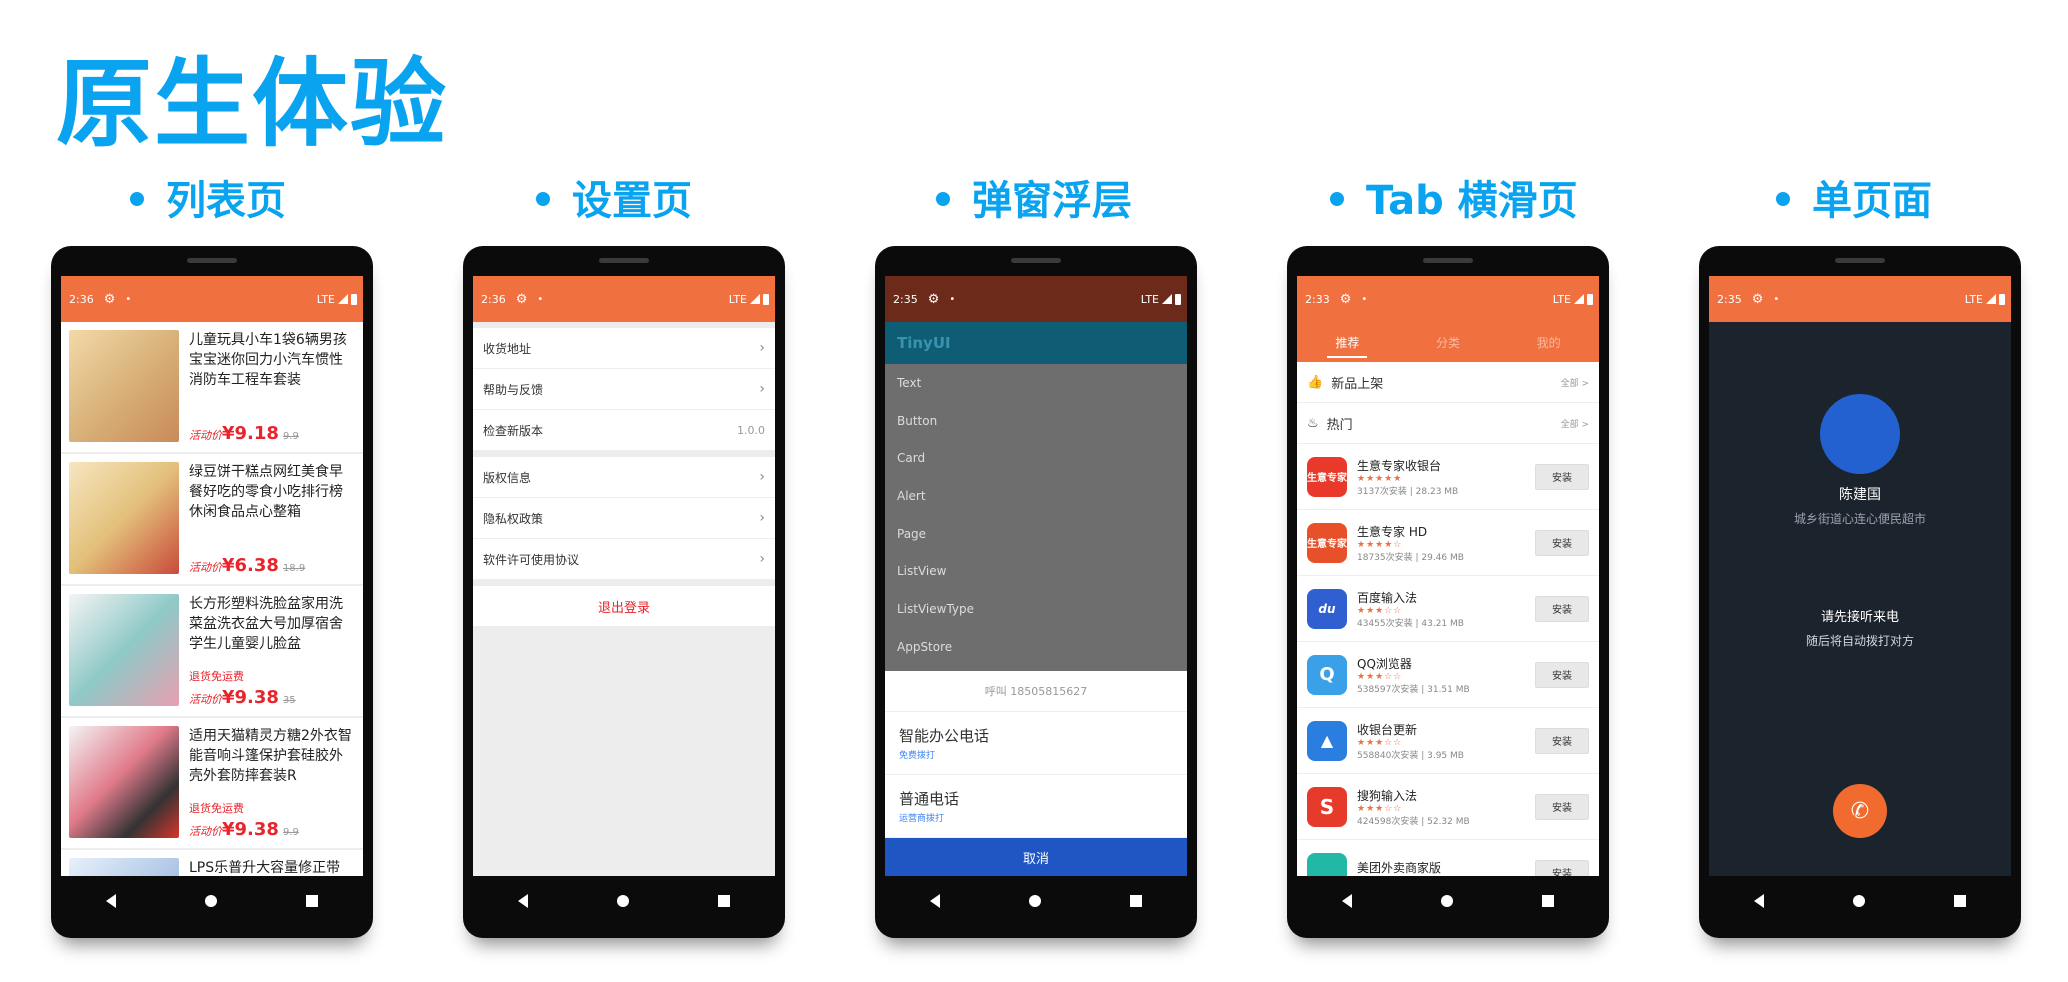  What do you see at coordinates (762, 559) in the screenshot?
I see `chevron-right-icon: ›` at bounding box center [762, 559].